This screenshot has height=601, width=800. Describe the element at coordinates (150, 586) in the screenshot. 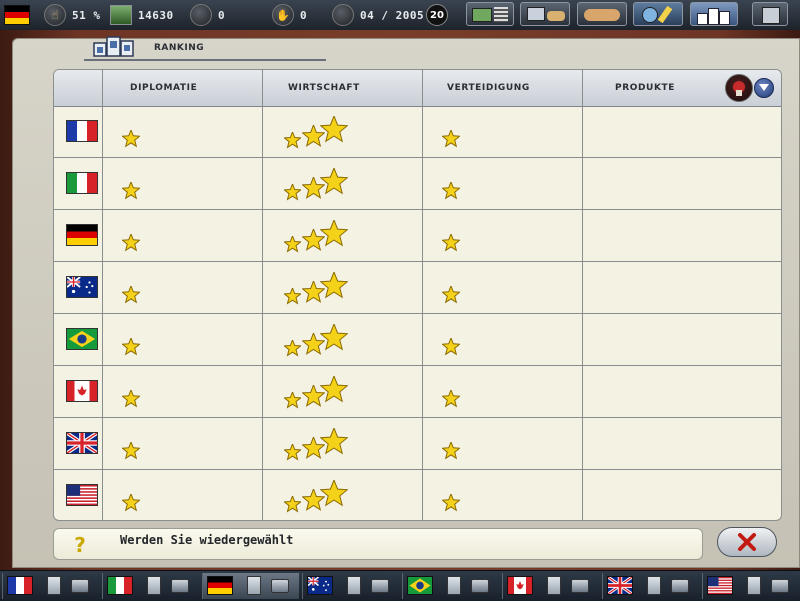

I see `country-tab-italy` at that location.